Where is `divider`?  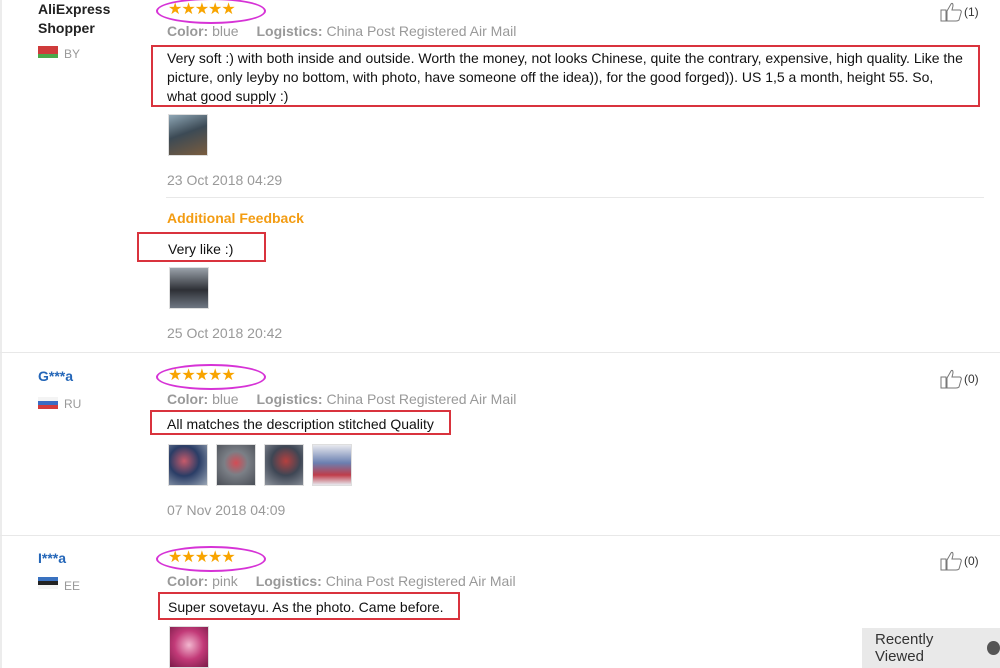 divider is located at coordinates (575, 197).